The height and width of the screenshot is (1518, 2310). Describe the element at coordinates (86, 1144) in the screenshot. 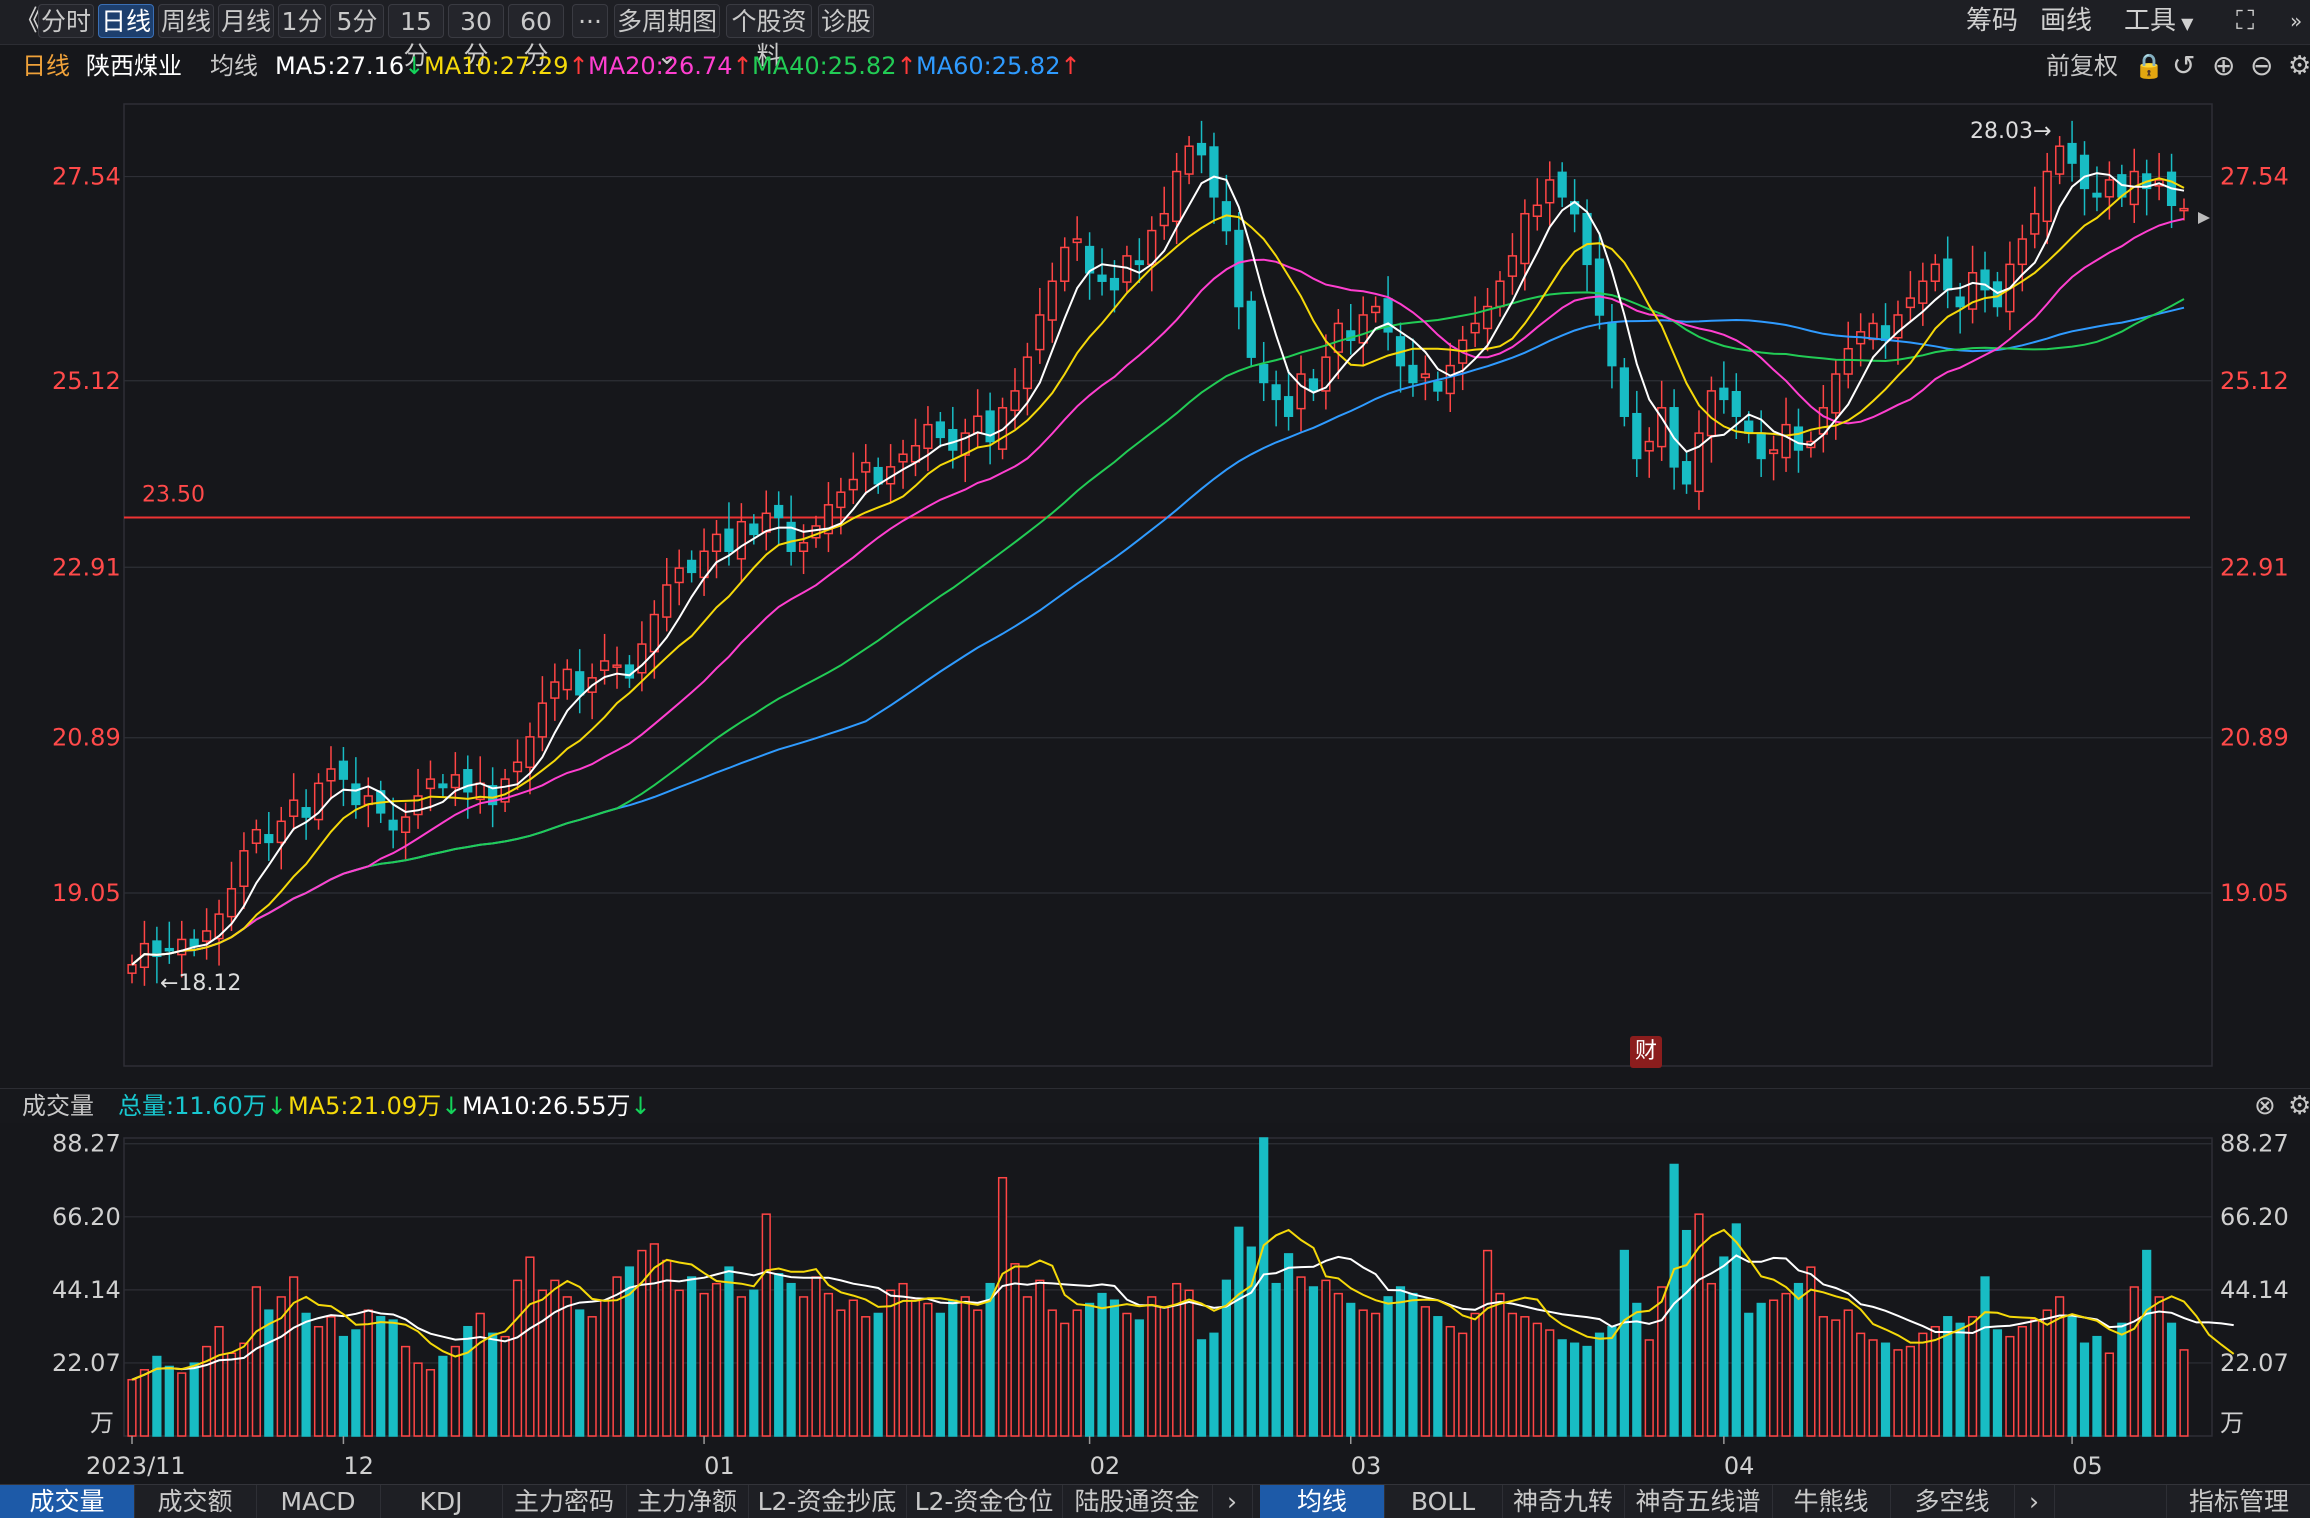

I see `volume-tick-left: 88.27` at that location.